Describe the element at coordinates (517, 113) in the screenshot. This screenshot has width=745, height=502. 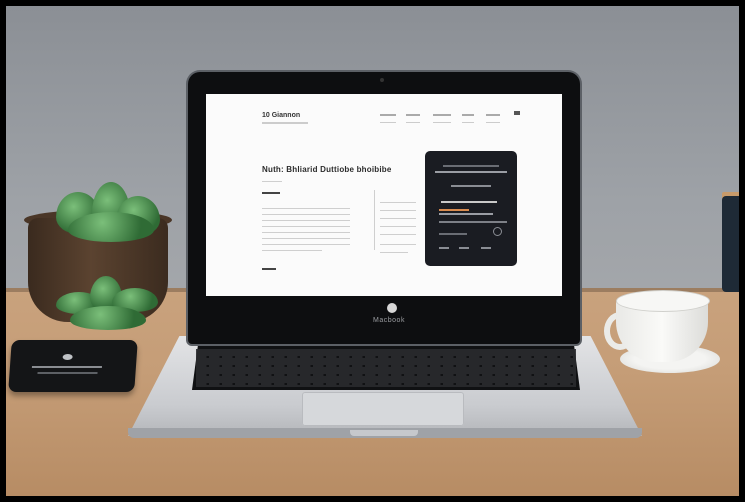
I see `menu-icon` at that location.